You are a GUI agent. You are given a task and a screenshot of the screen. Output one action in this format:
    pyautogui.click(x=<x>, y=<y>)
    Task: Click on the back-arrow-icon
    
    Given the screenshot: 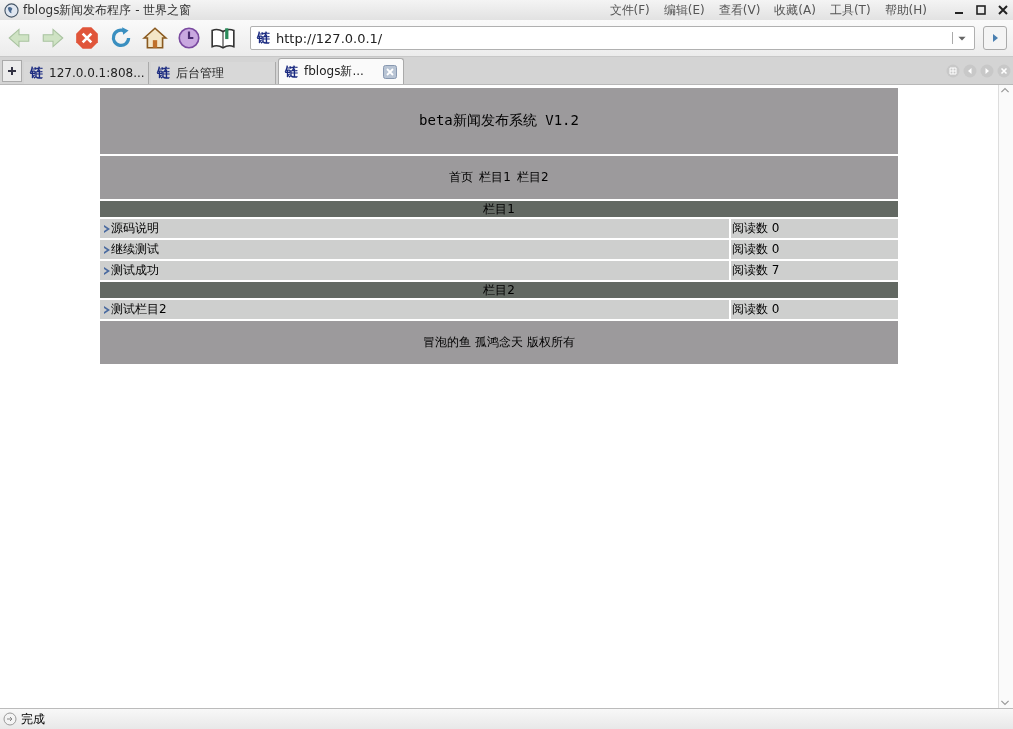 What is the action you would take?
    pyautogui.click(x=19, y=38)
    